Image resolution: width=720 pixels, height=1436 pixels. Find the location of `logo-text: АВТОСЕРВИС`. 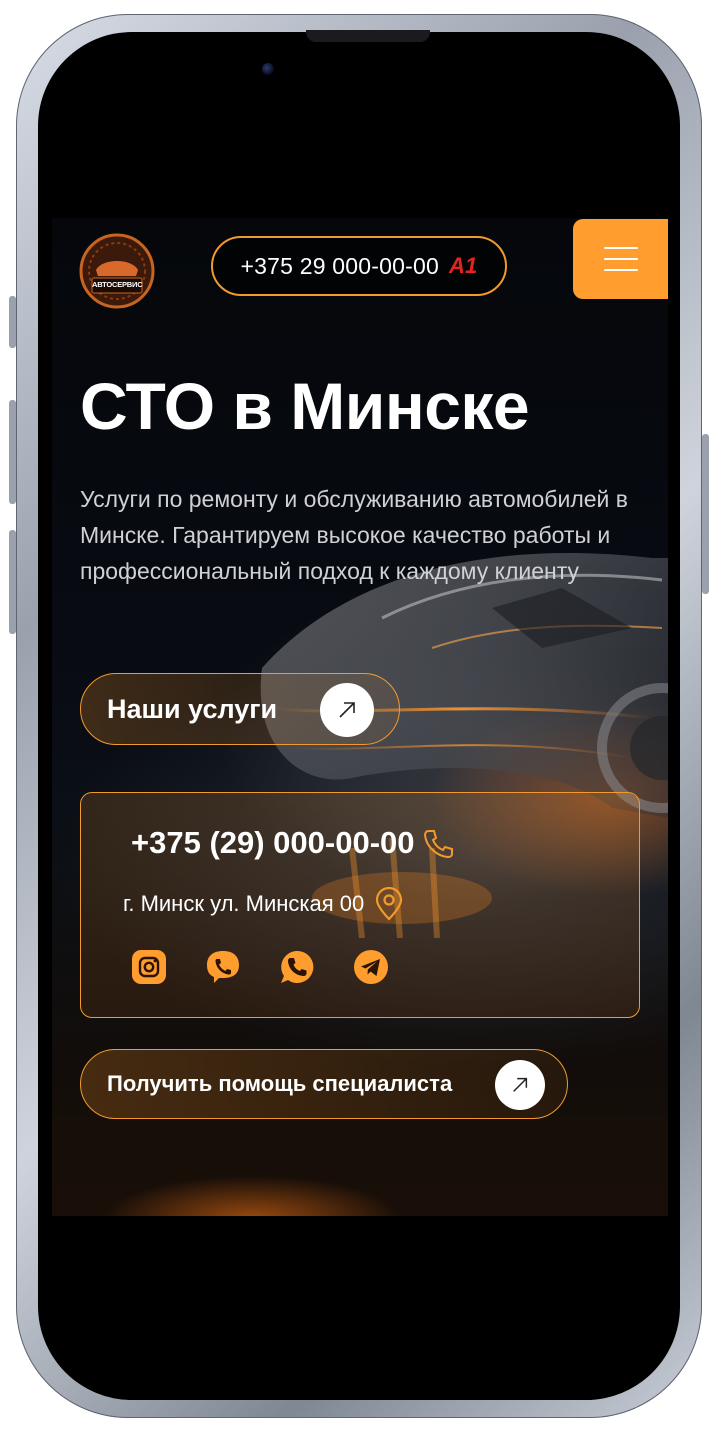

logo-text: АВТОСЕРВИС is located at coordinates (117, 284).